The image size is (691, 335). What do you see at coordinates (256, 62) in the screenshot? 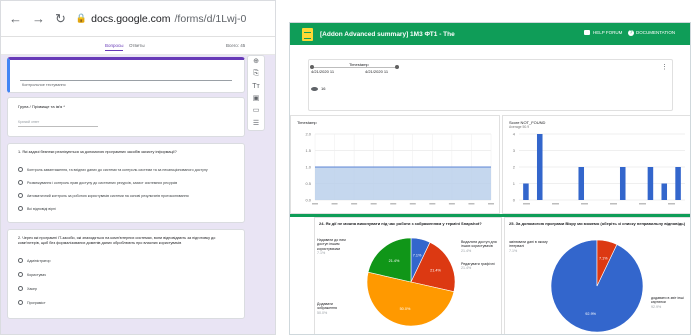
I see `add-question-icon: ⊕` at bounding box center [256, 62].